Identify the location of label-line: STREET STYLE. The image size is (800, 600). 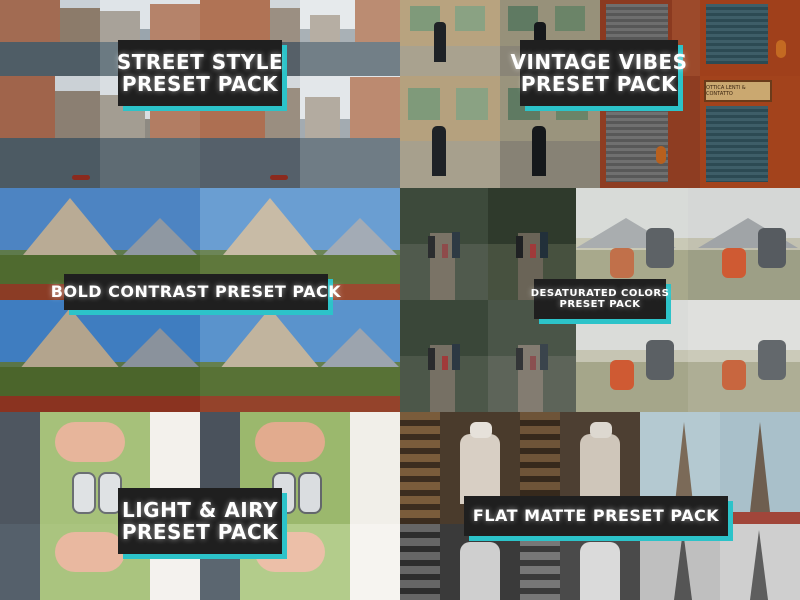
(200, 61).